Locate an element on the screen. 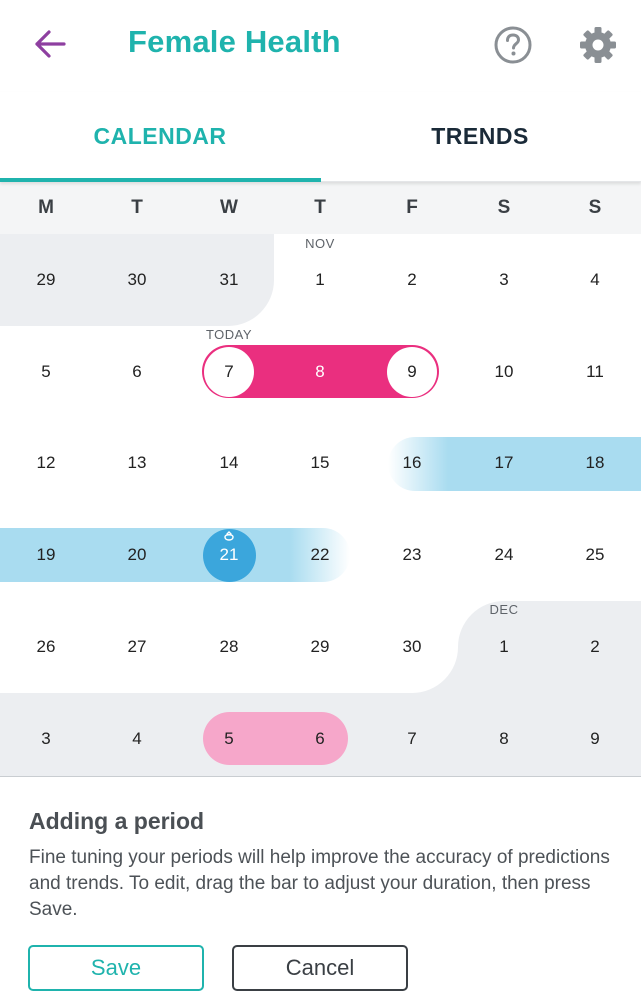  calendar-day: 25 is located at coordinates (595, 555).